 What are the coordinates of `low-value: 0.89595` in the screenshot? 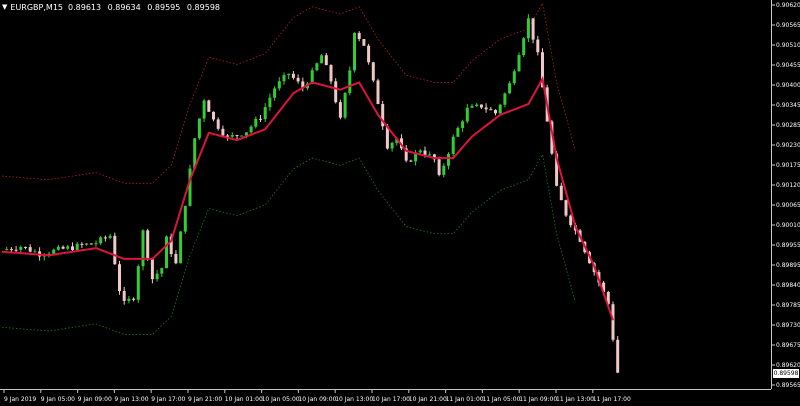 It's located at (164, 7).